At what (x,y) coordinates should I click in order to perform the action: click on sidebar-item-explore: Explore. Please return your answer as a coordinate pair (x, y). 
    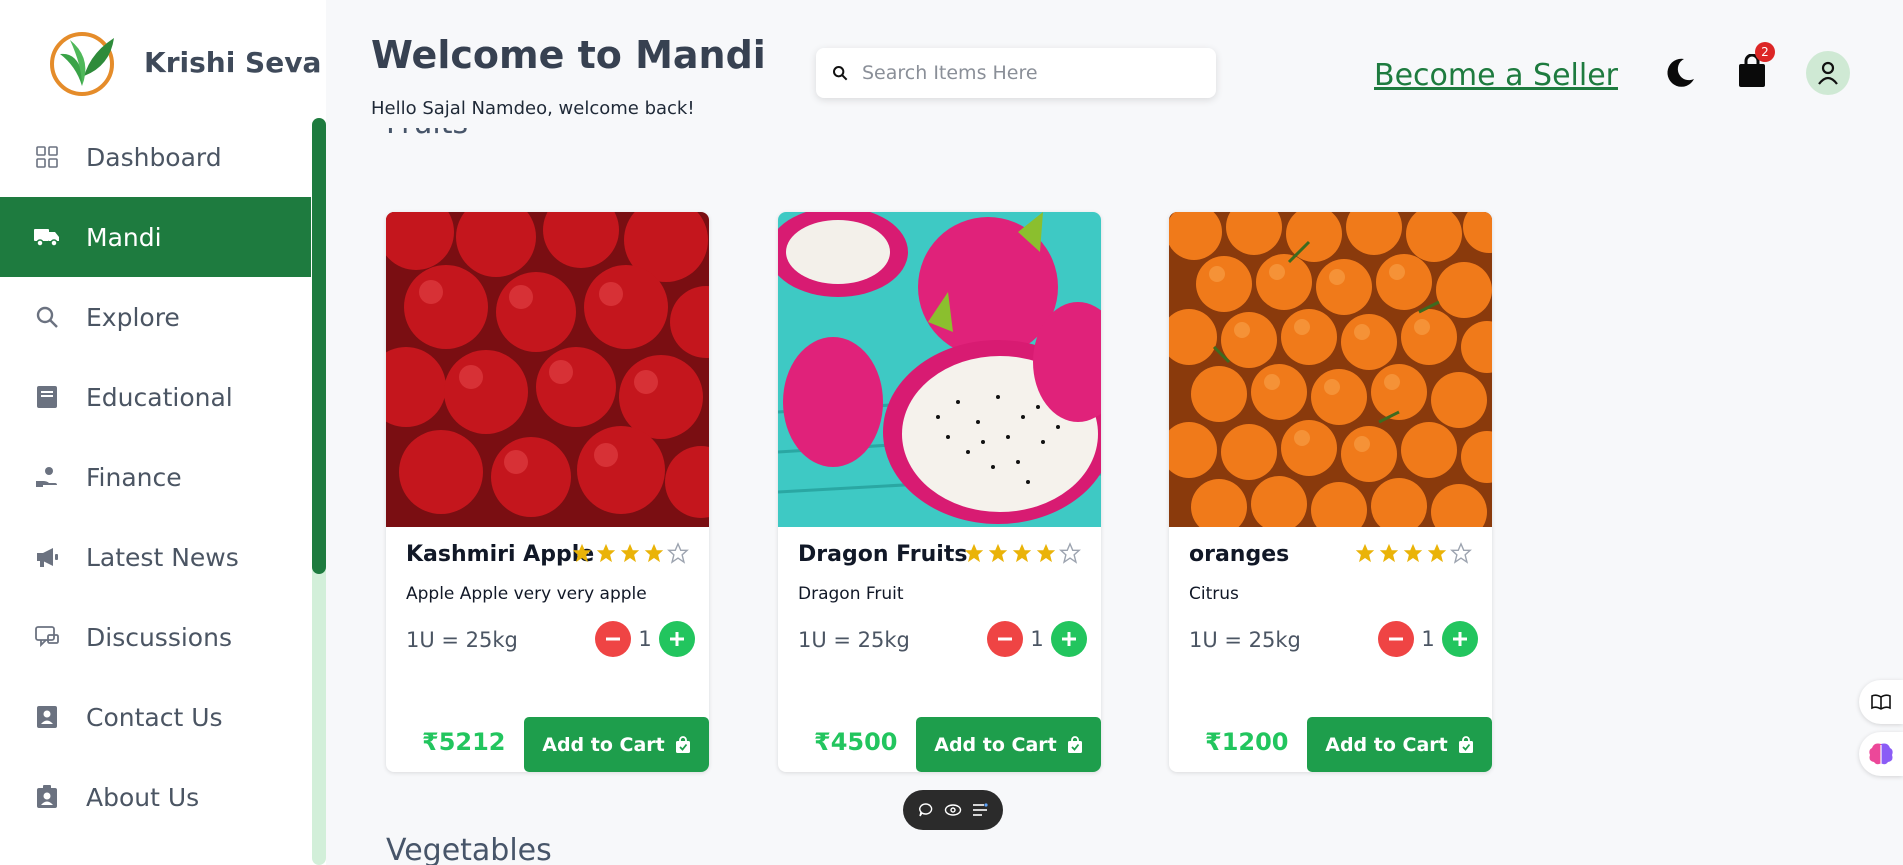
    Looking at the image, I should click on (155, 317).